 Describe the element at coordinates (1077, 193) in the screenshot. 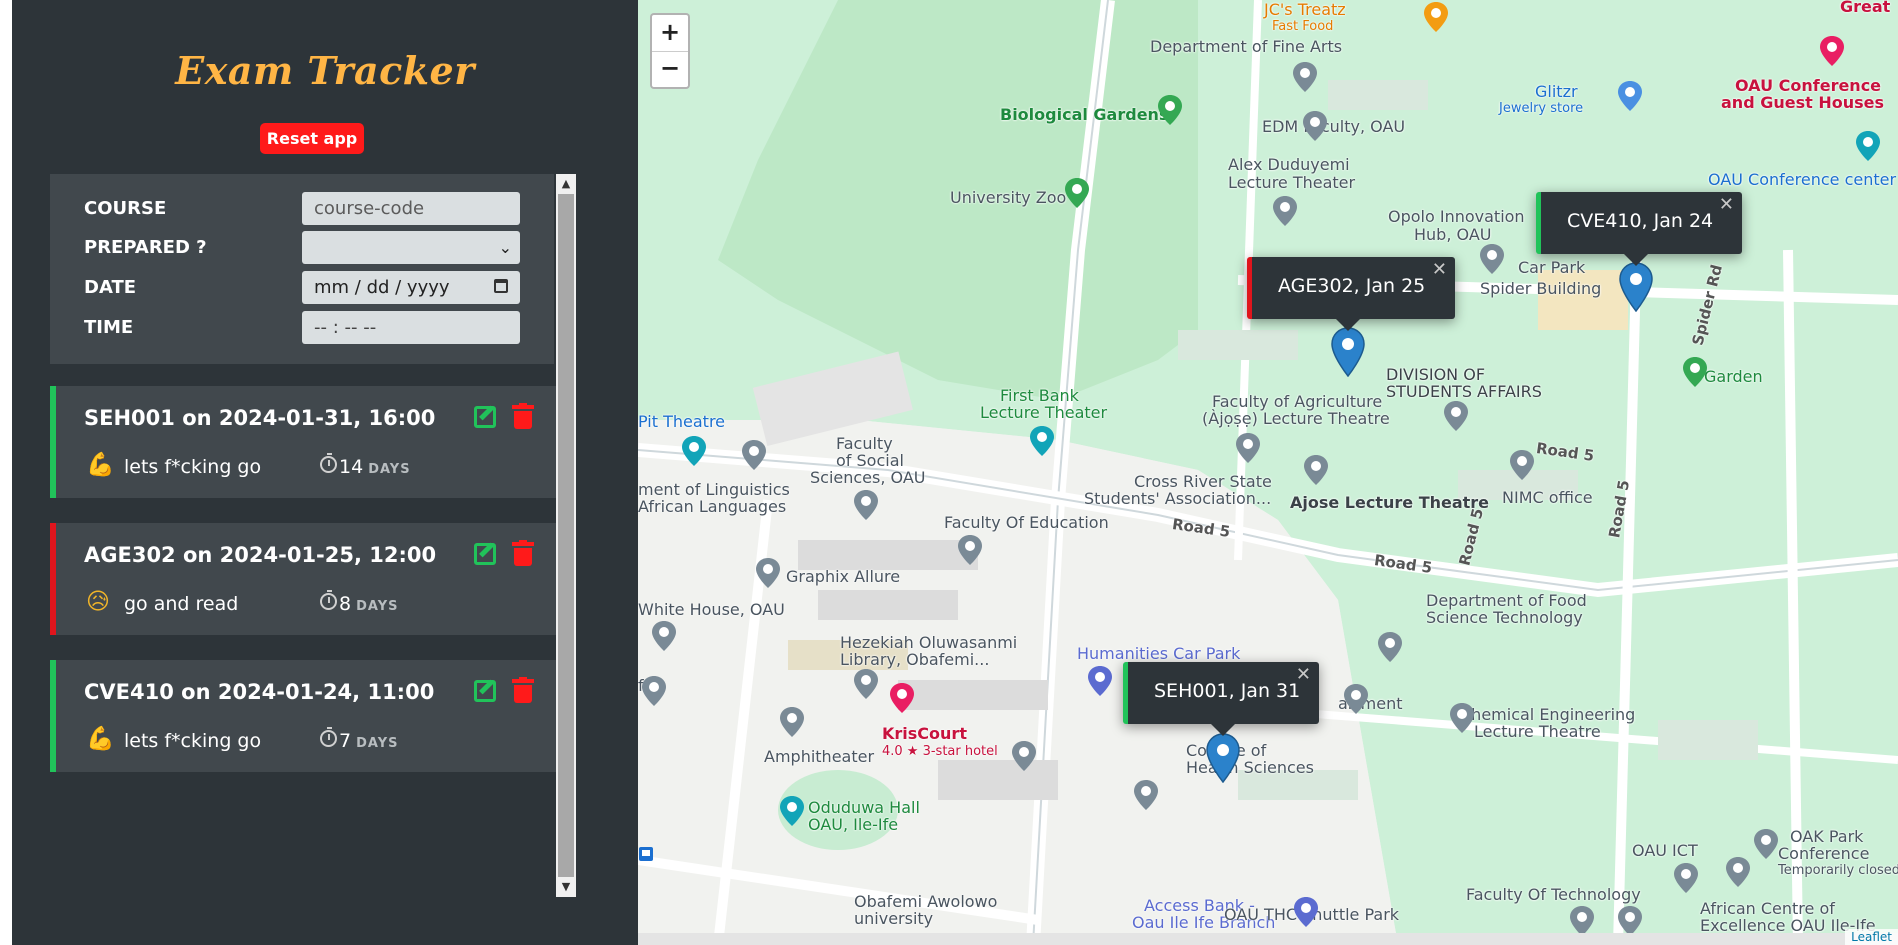

I see `zoo-pin-icon` at that location.